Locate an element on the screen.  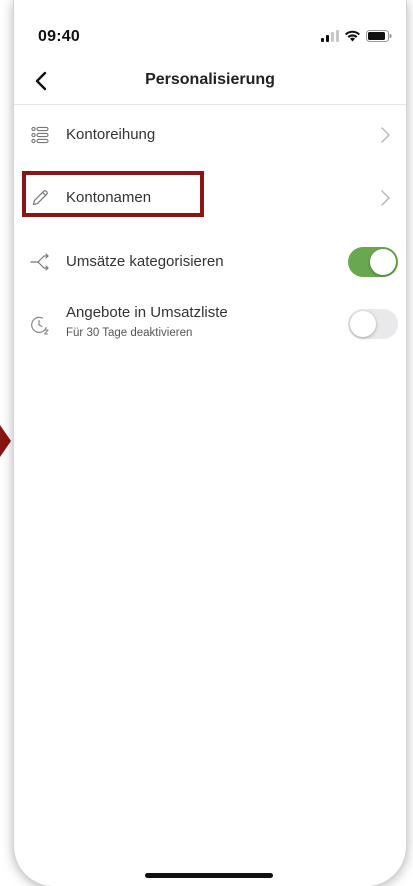
setting-row-umsaetze-kategorisieren: Umsätze kategorisieren is located at coordinates (210, 262).